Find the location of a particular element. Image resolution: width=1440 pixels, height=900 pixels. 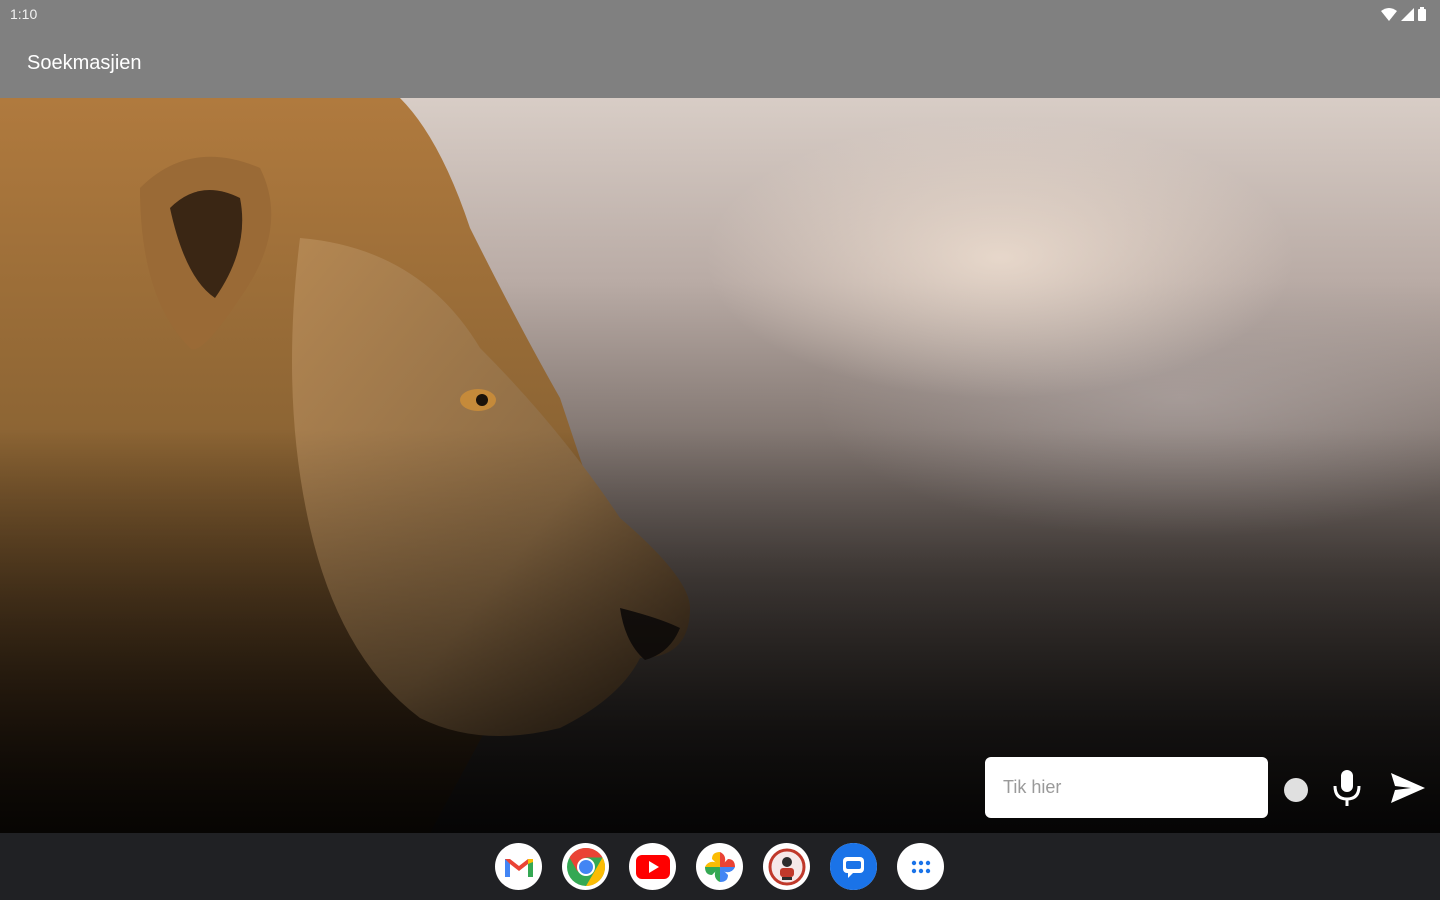

photos-icon is located at coordinates (719, 866).